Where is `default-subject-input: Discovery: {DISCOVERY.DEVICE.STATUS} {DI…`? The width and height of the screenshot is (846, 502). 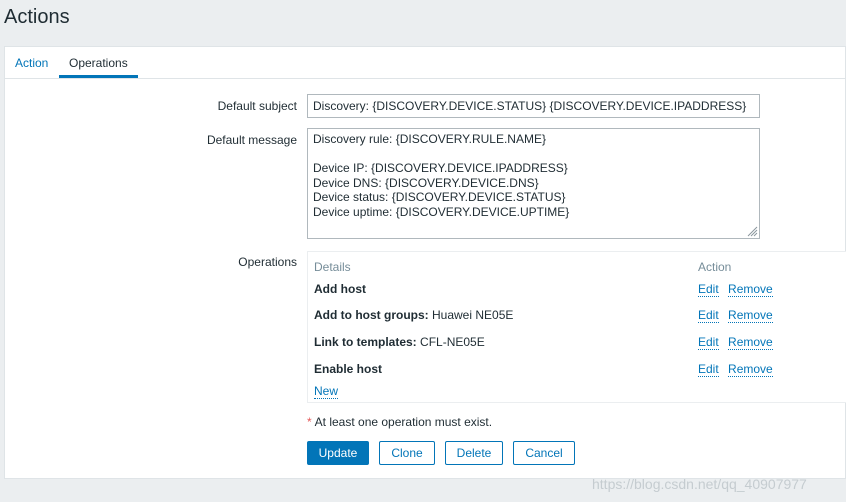
default-subject-input: Discovery: {DISCOVERY.DEVICE.STATUS} {DI… is located at coordinates (533, 106).